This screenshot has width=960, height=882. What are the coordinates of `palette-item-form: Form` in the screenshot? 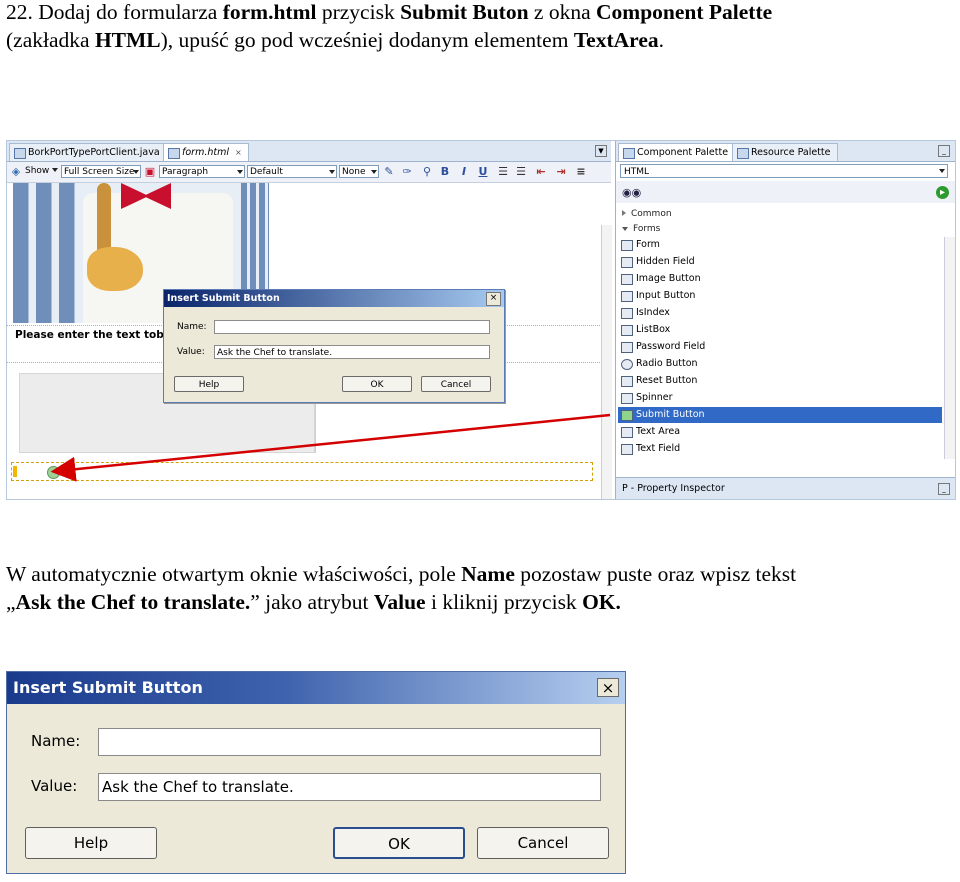 It's located at (780, 245).